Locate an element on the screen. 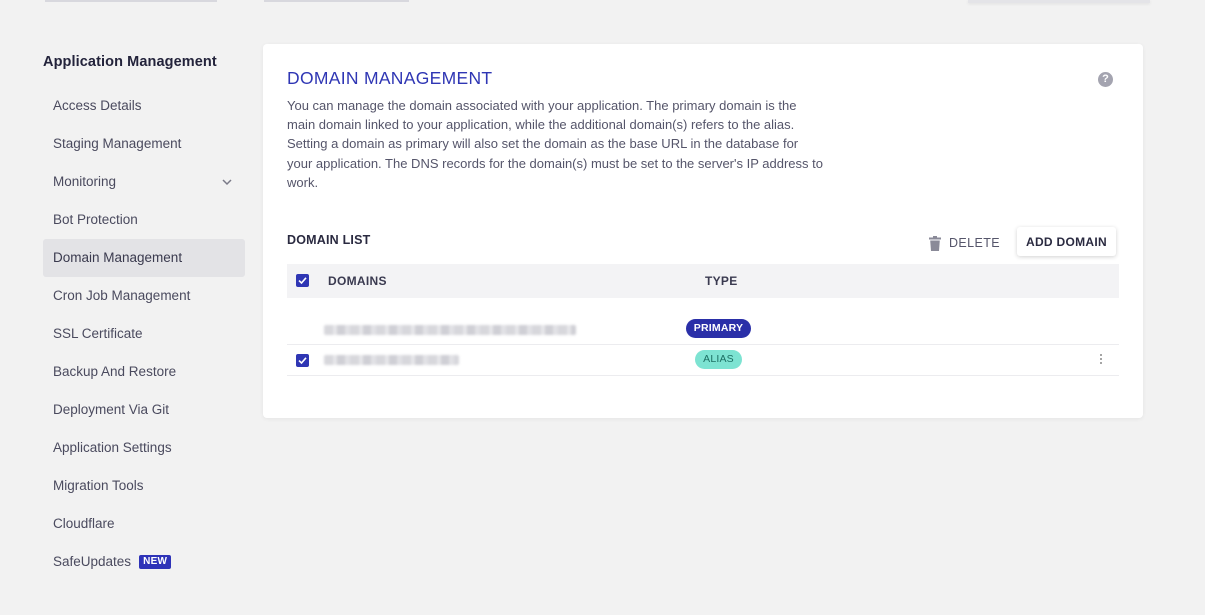  sidebar-item-label: Staging Management is located at coordinates (117, 143).